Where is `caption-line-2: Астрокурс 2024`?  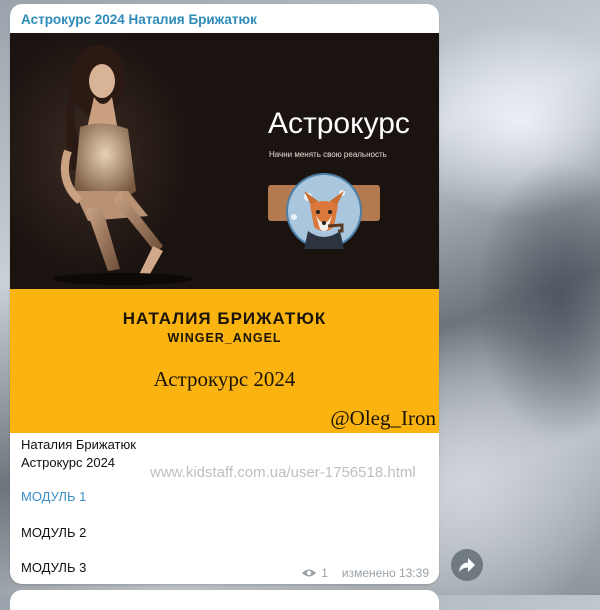
caption-line-2: Астрокурс 2024 is located at coordinates (68, 462).